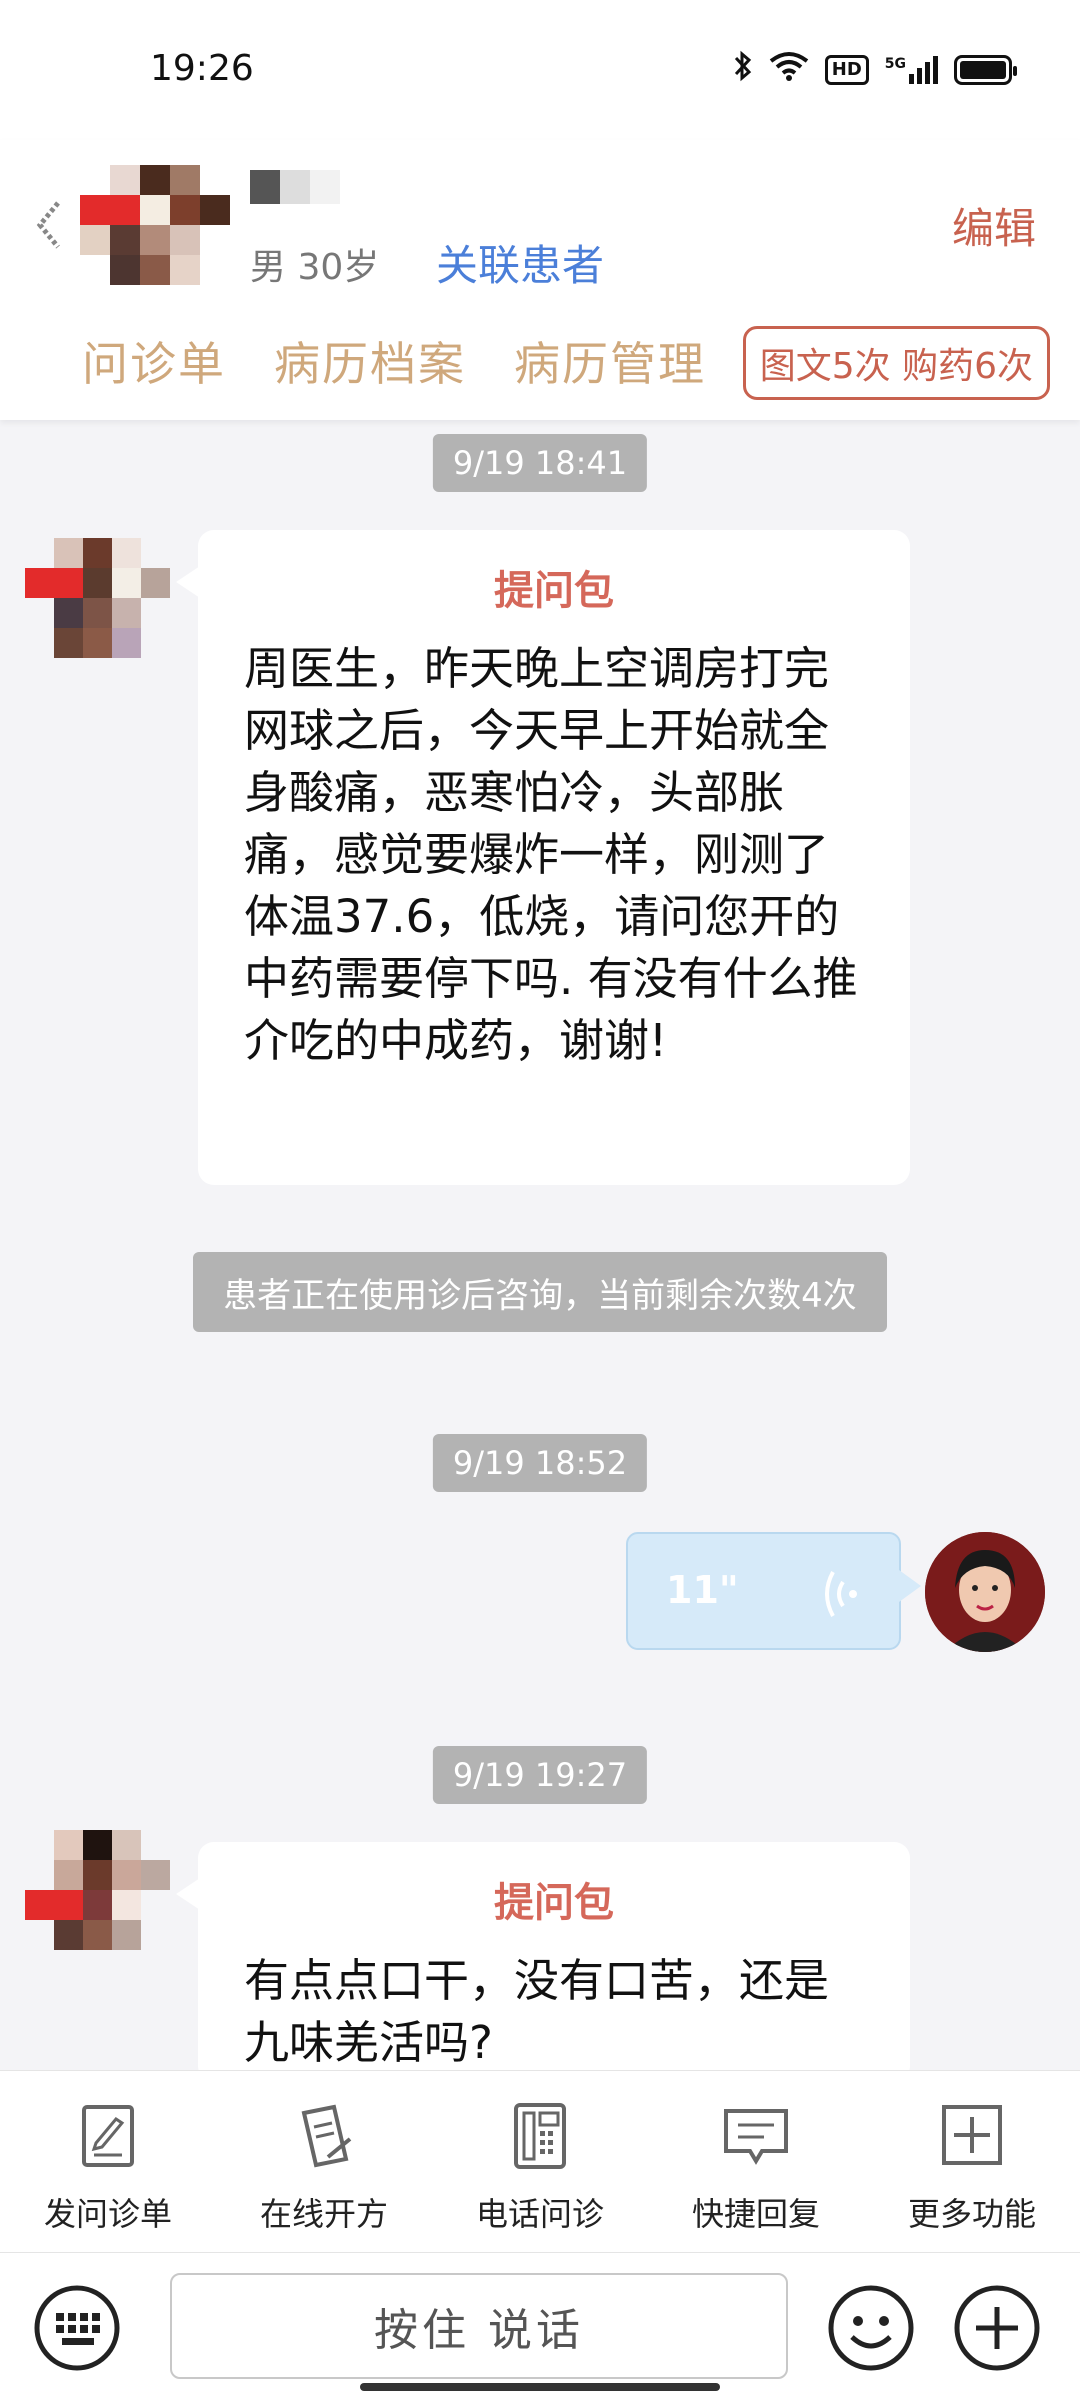 This screenshot has height=2400, width=1080. I want to click on input-bar: 按住 说话, so click(540, 2326).